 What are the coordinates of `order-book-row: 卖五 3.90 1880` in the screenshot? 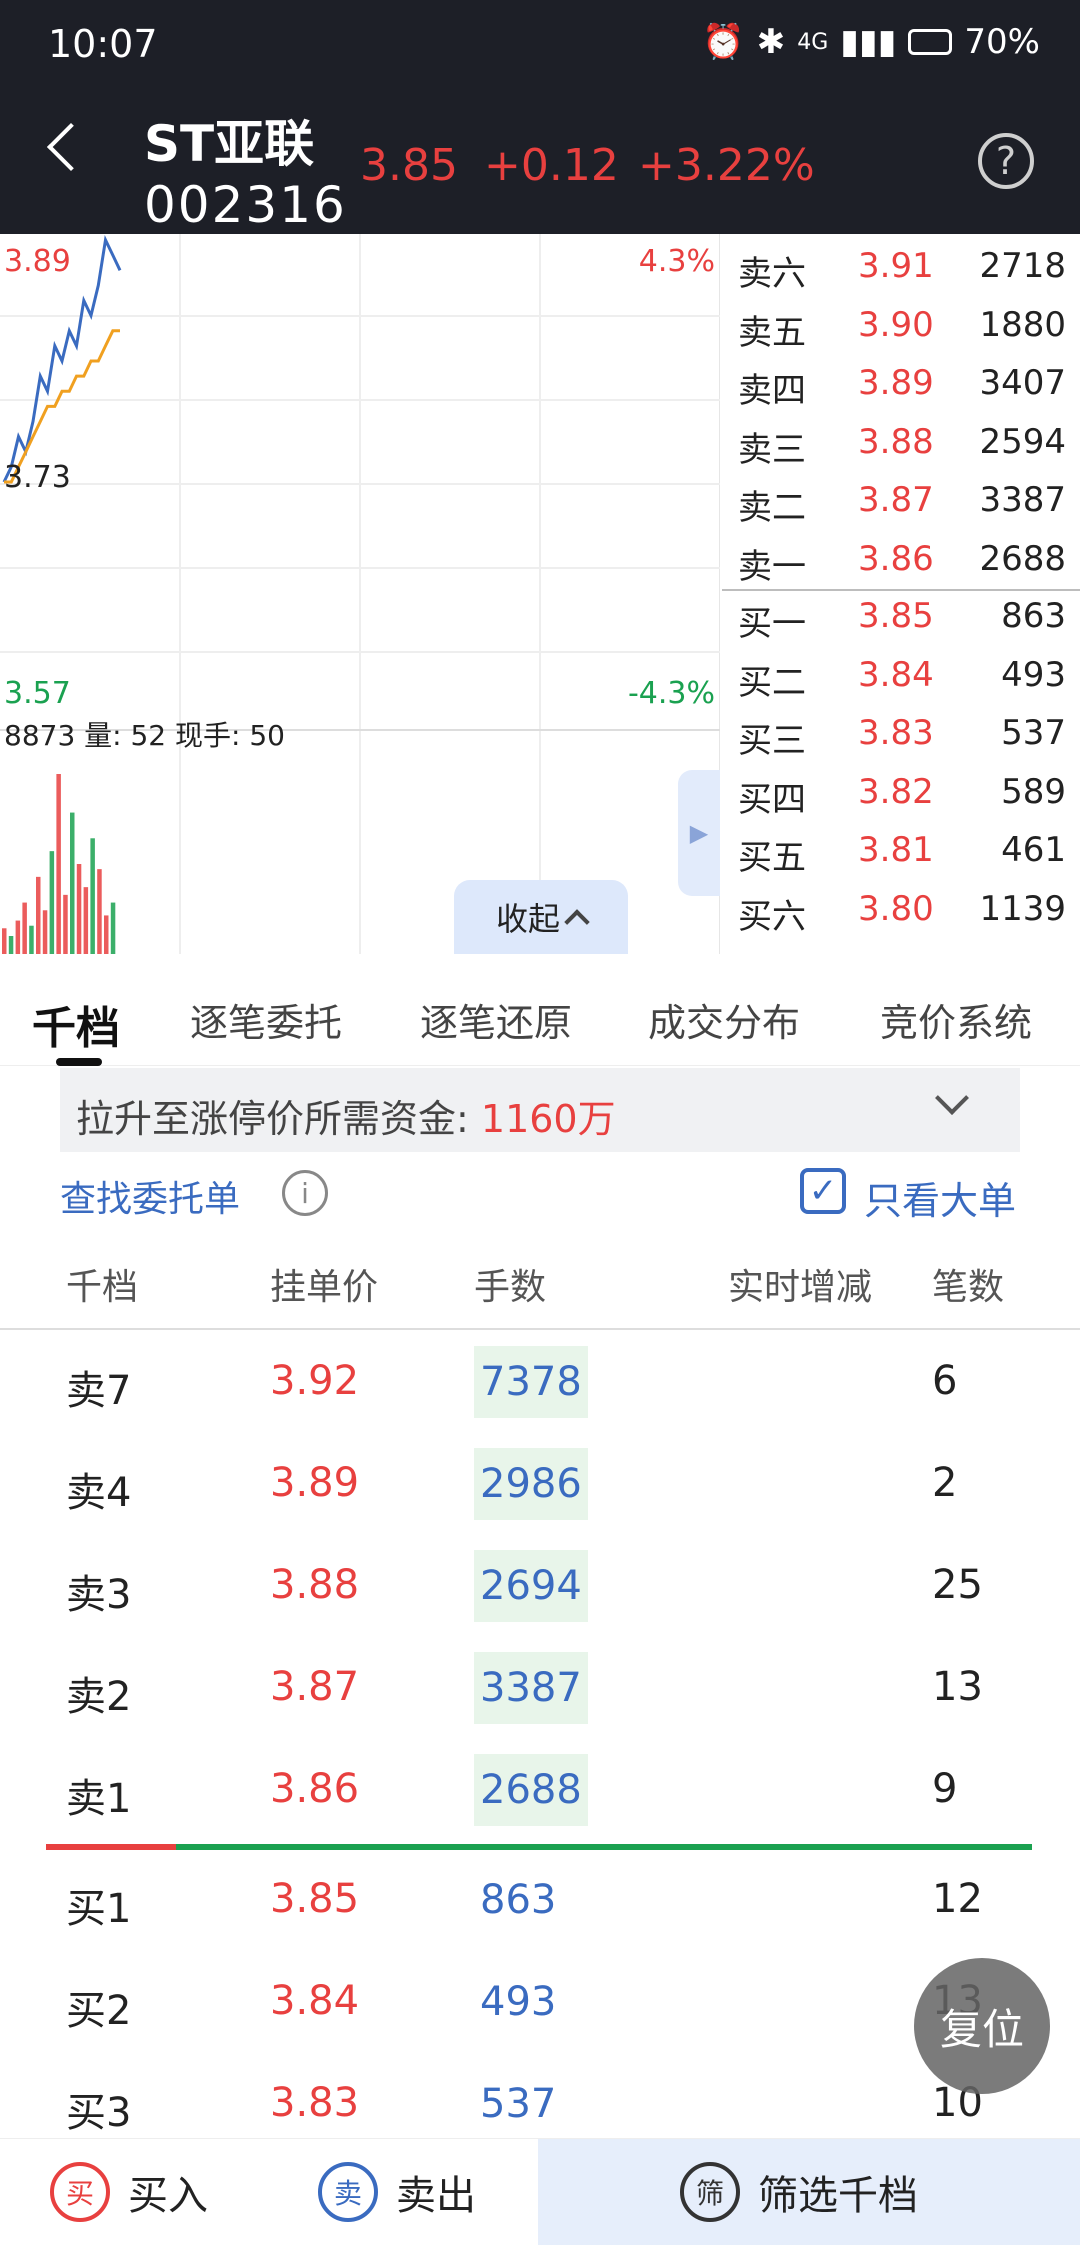 It's located at (901, 324).